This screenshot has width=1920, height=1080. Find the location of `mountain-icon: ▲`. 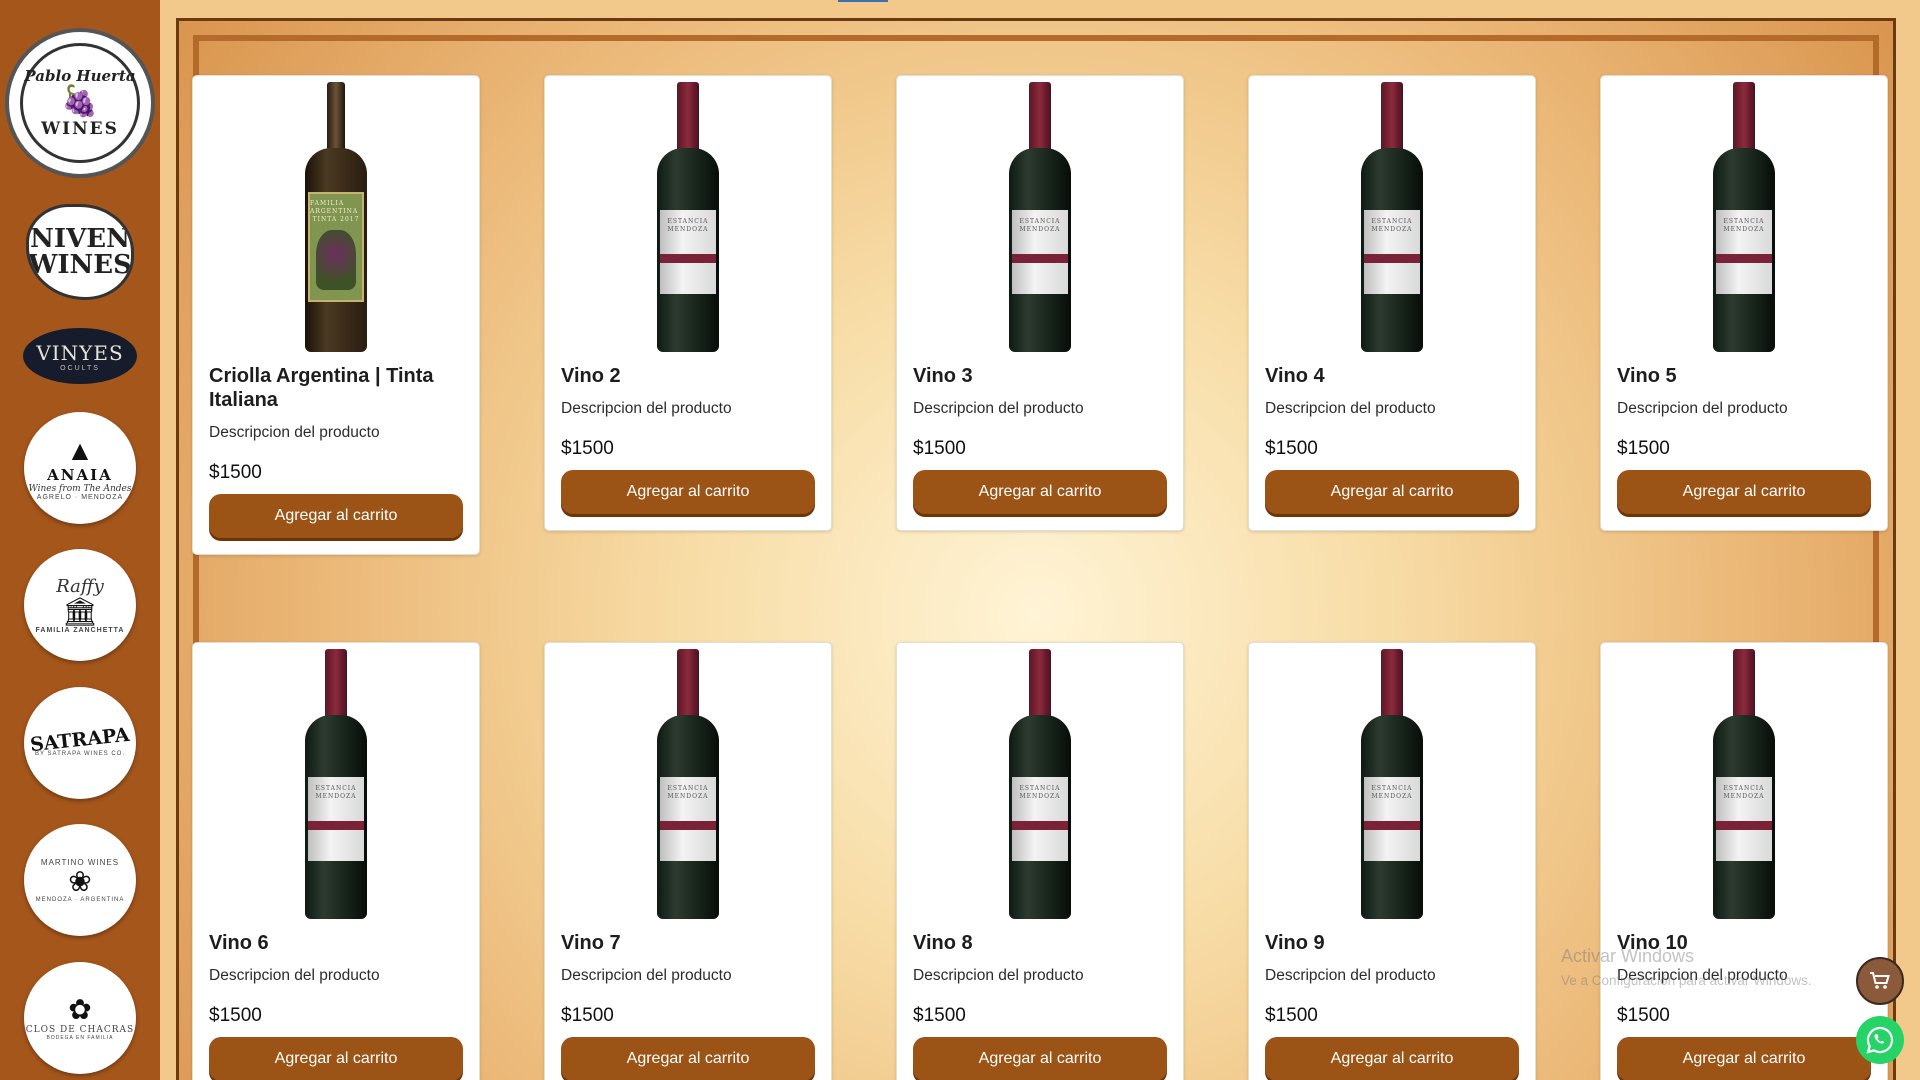

mountain-icon: ▲ is located at coordinates (80, 450).